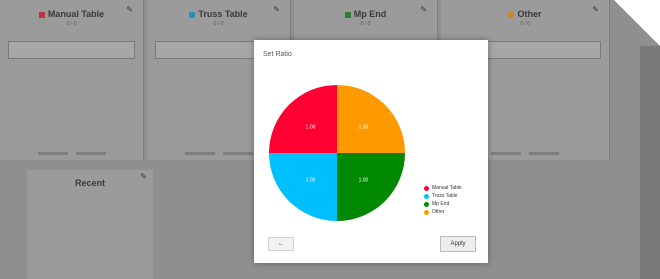  I want to click on column-title-text: Mp End, so click(370, 14).